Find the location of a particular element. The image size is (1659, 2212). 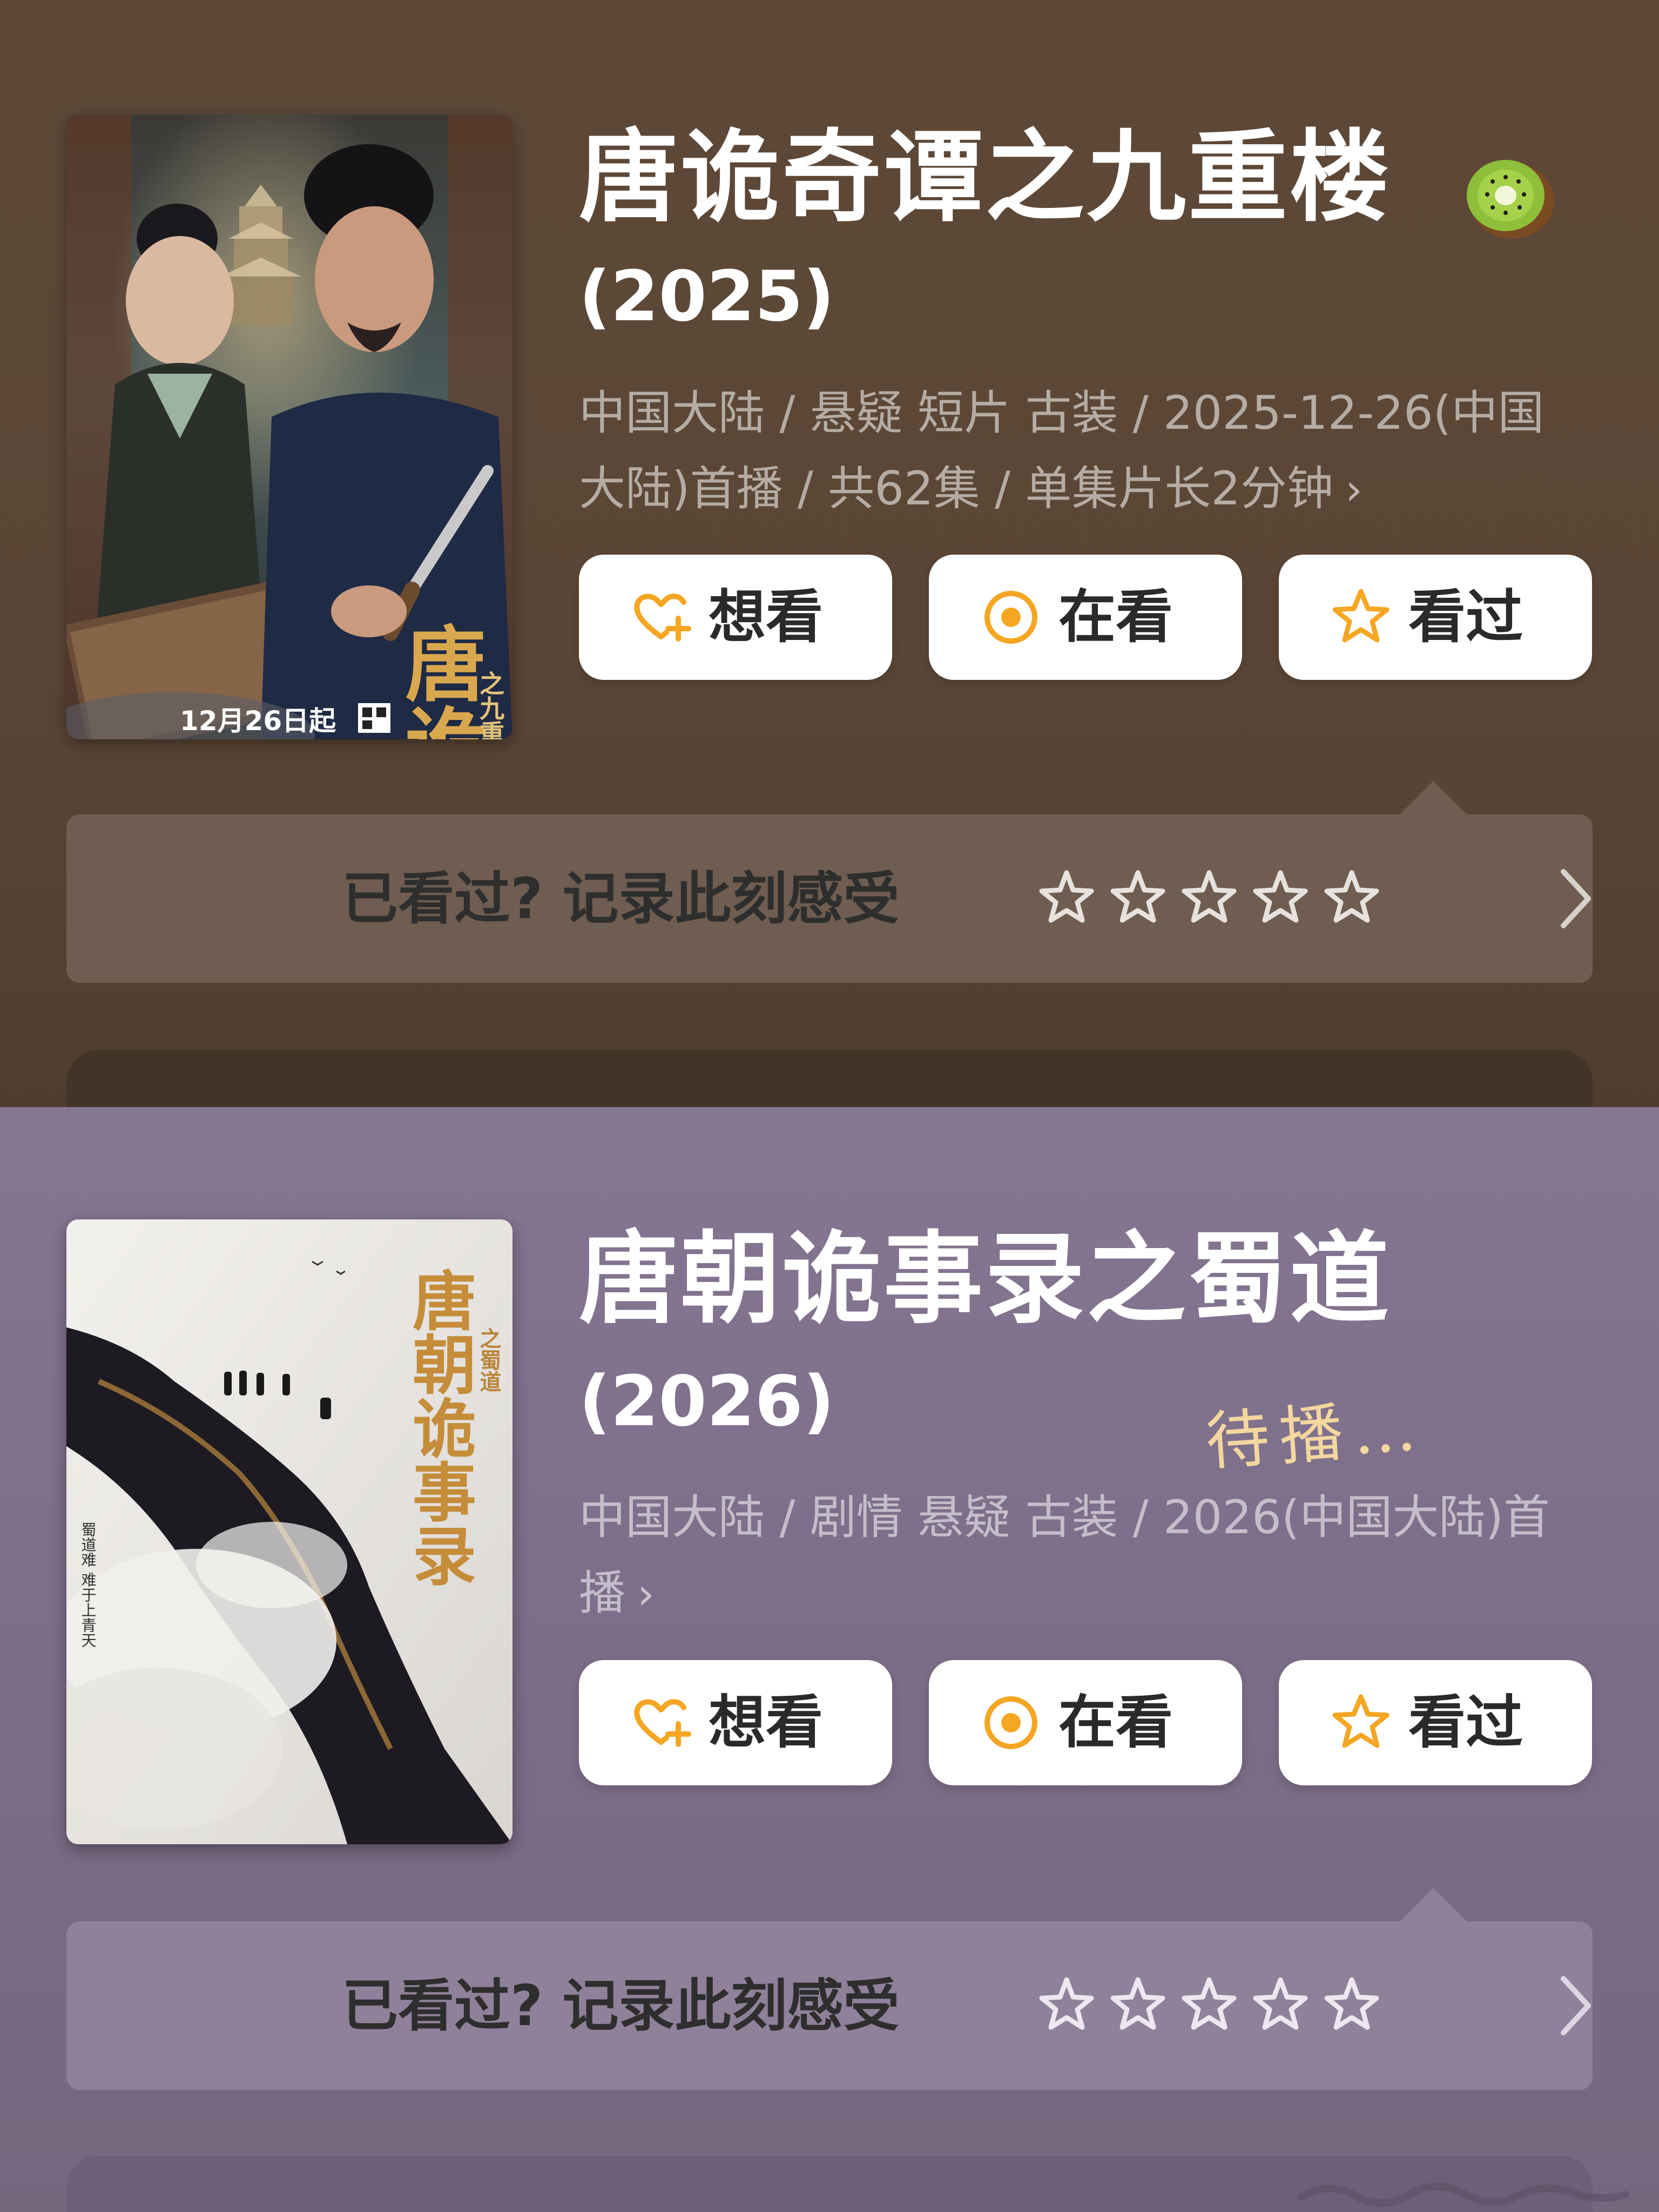

poster-subtitle: 之蜀道 is located at coordinates (489, 1359).